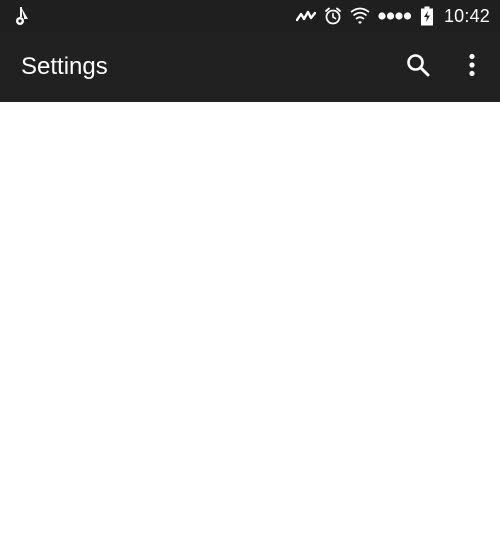 The width and height of the screenshot is (500, 536). I want to click on more-options-icon, so click(472, 67).